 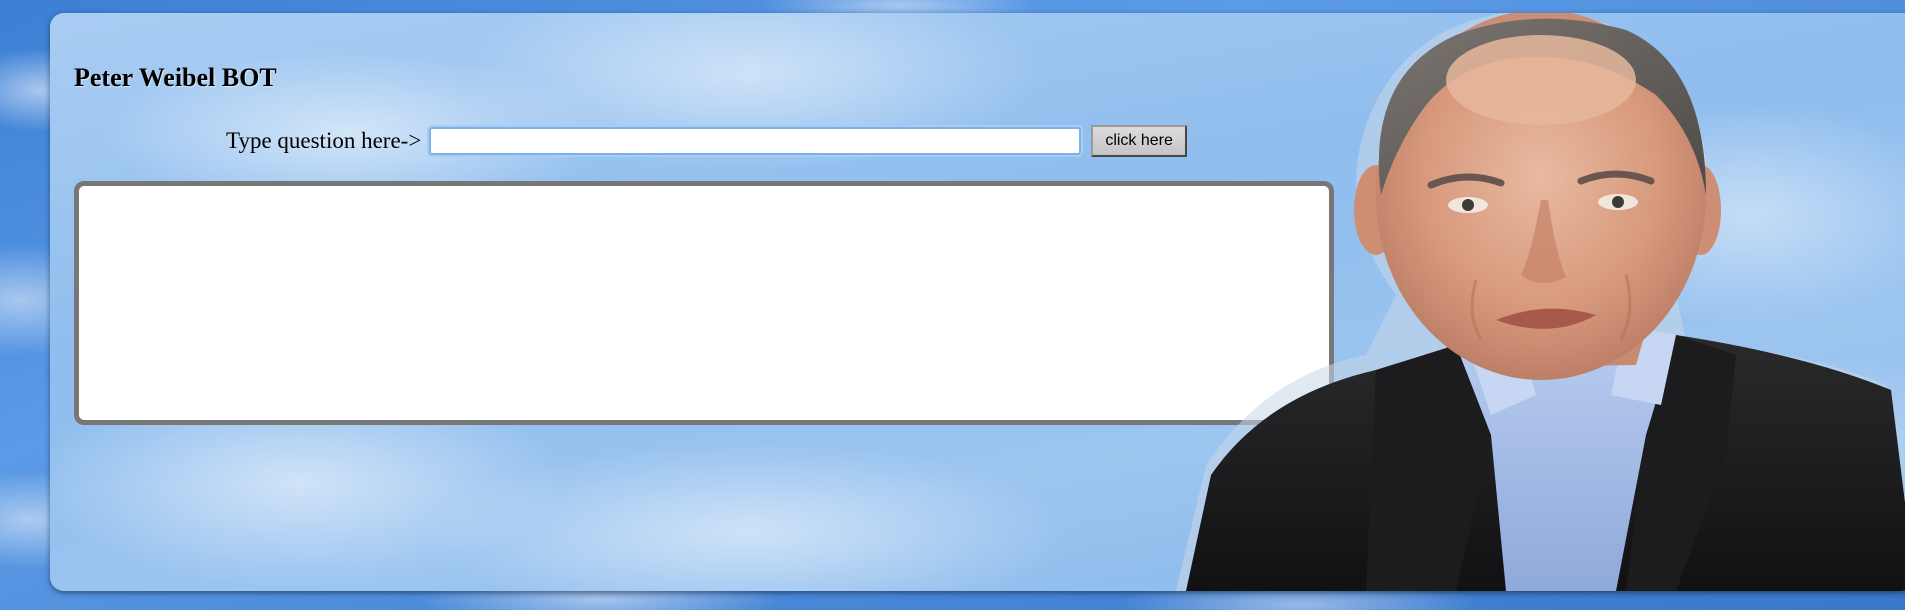 I want to click on page-title: Peter Weibel BOT, so click(x=175, y=77).